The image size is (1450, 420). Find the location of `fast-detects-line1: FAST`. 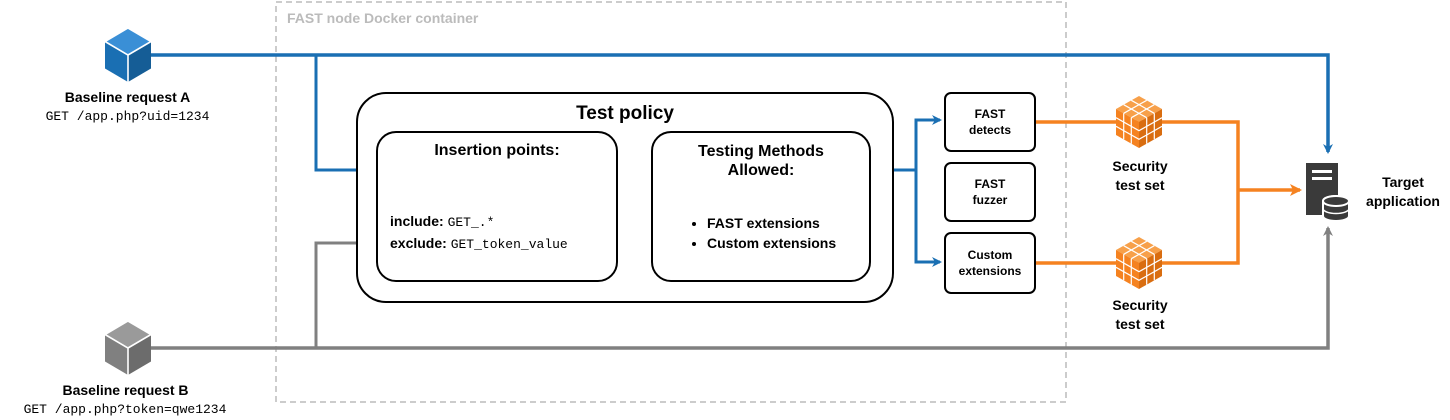

fast-detects-line1: FAST is located at coordinates (990, 114).